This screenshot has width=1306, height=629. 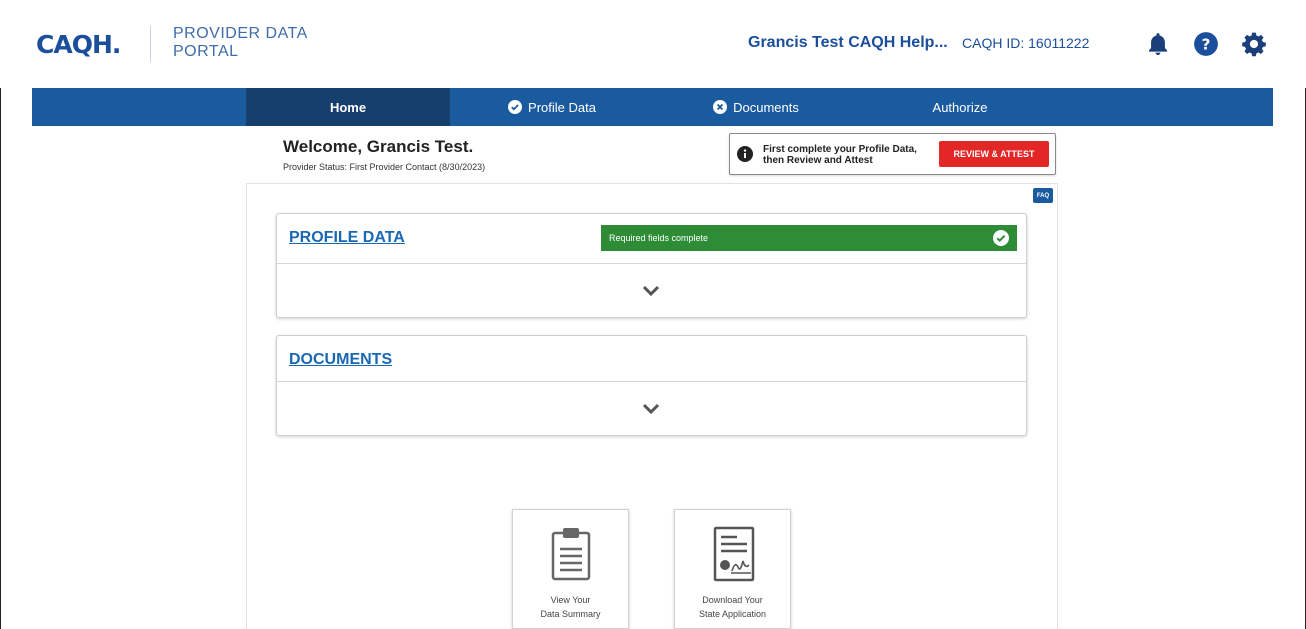 I want to click on download-state-application-label: Download Your State Application, so click(x=732, y=607).